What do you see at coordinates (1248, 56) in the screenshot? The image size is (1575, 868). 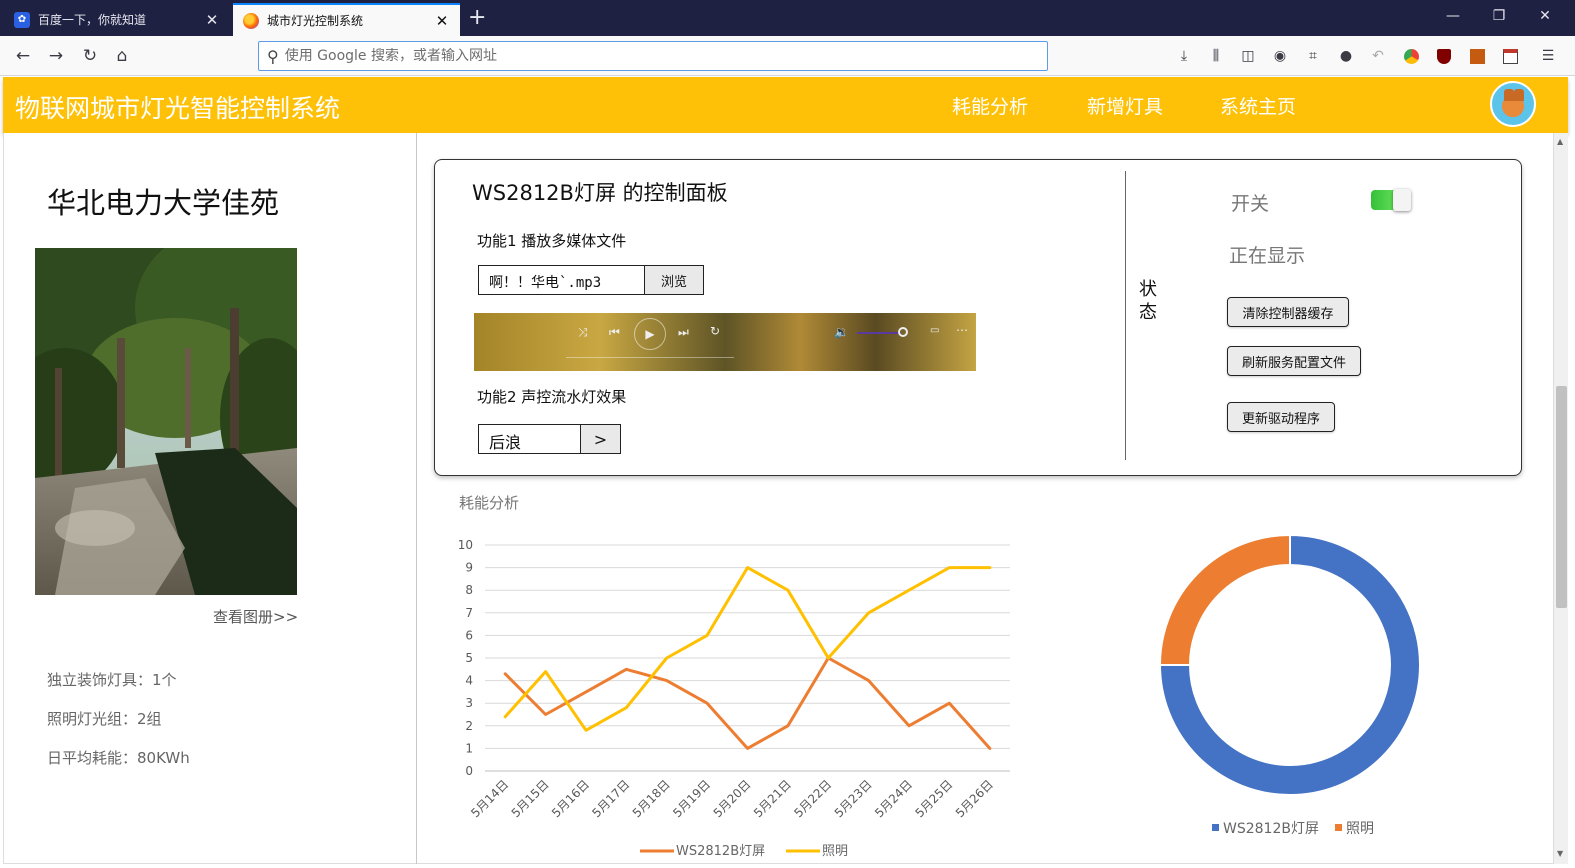 I see `sidebar-icon: ◫` at bounding box center [1248, 56].